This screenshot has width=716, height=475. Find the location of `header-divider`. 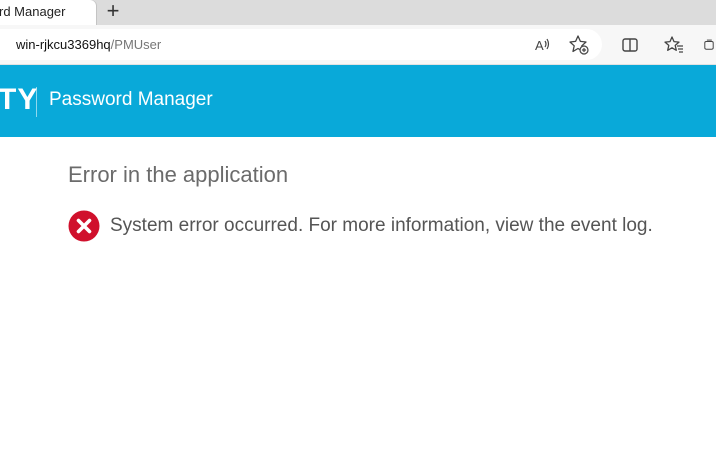

header-divider is located at coordinates (36, 102).